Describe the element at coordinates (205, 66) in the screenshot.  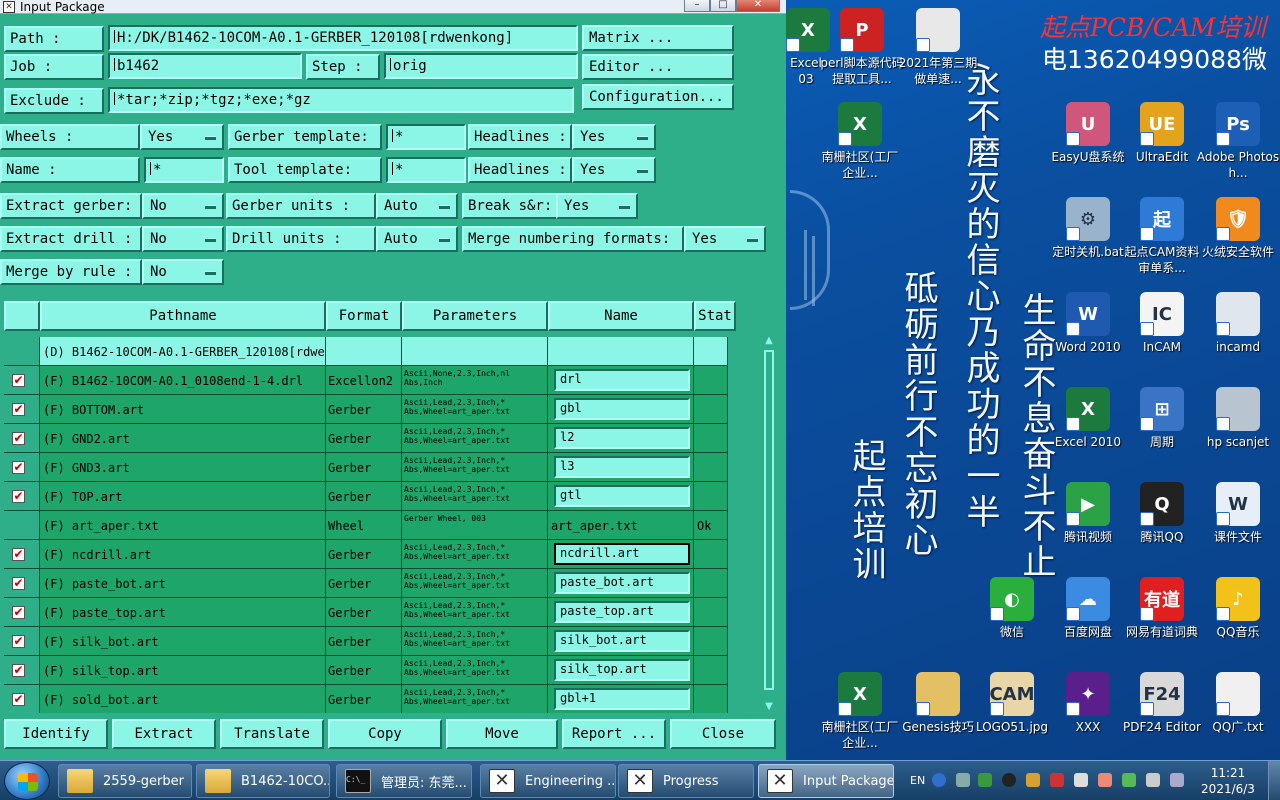
I see `job-field: b1462` at that location.